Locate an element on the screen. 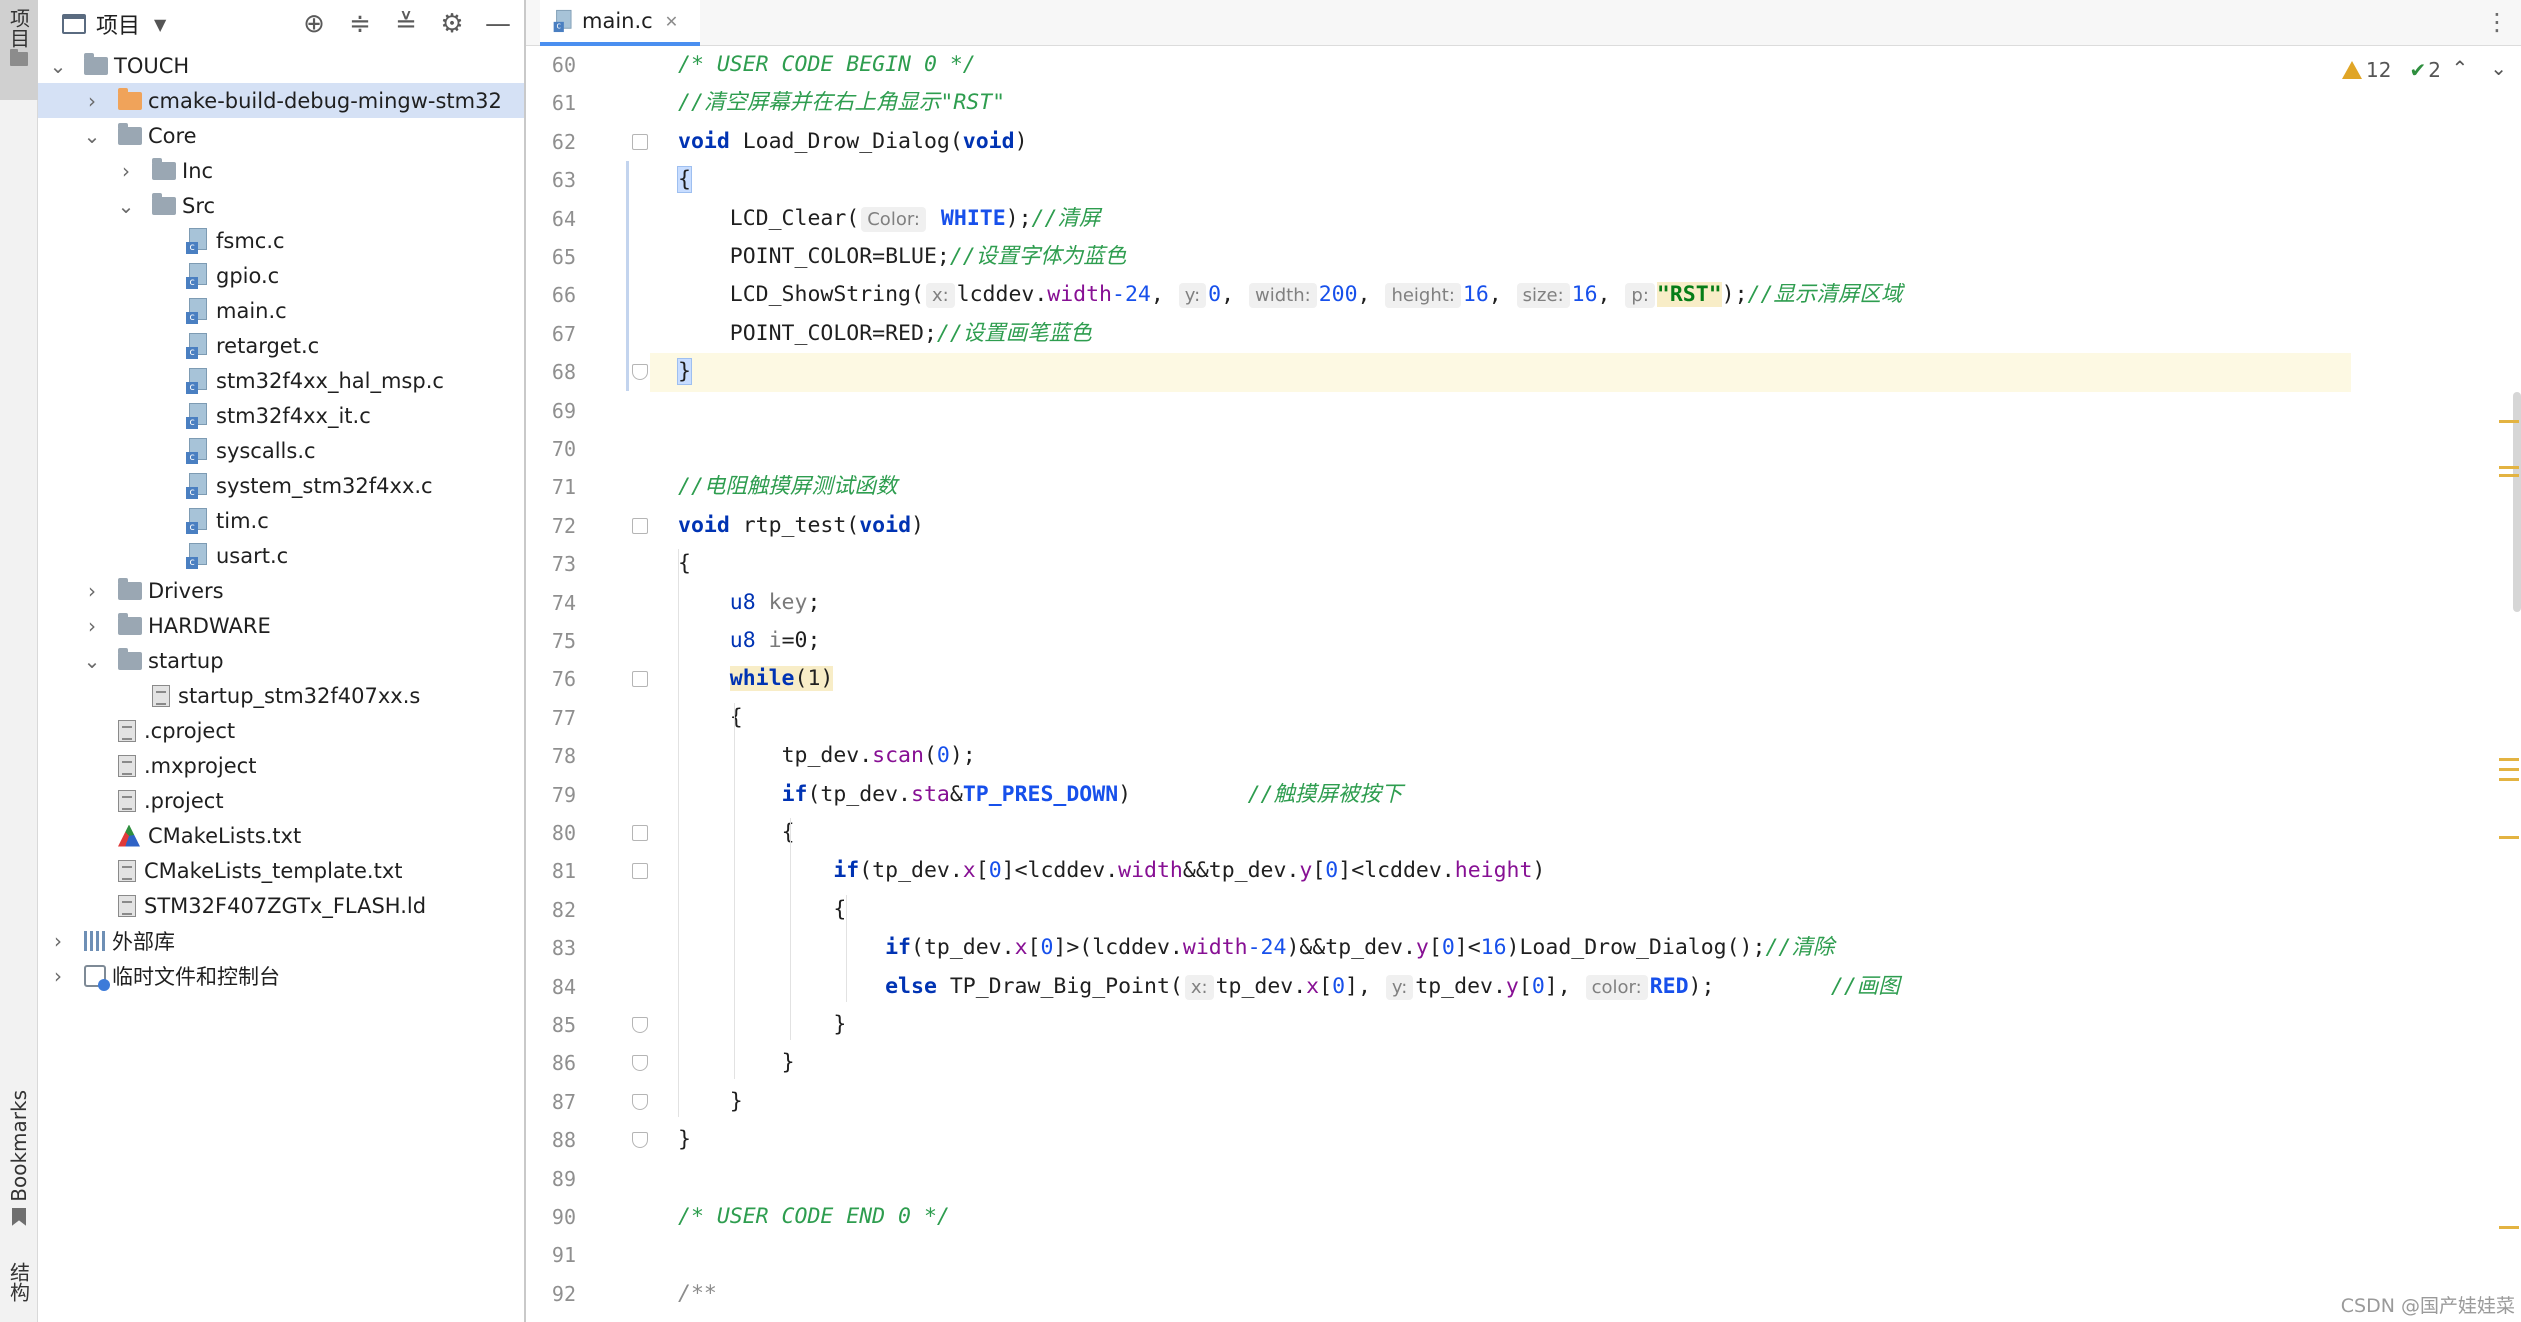  minimize-icon: — is located at coordinates (498, 24).